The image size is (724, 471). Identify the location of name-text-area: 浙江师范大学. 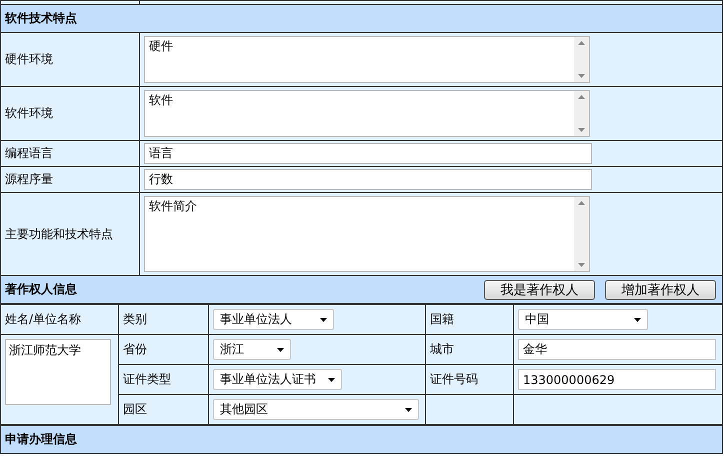
(58, 372).